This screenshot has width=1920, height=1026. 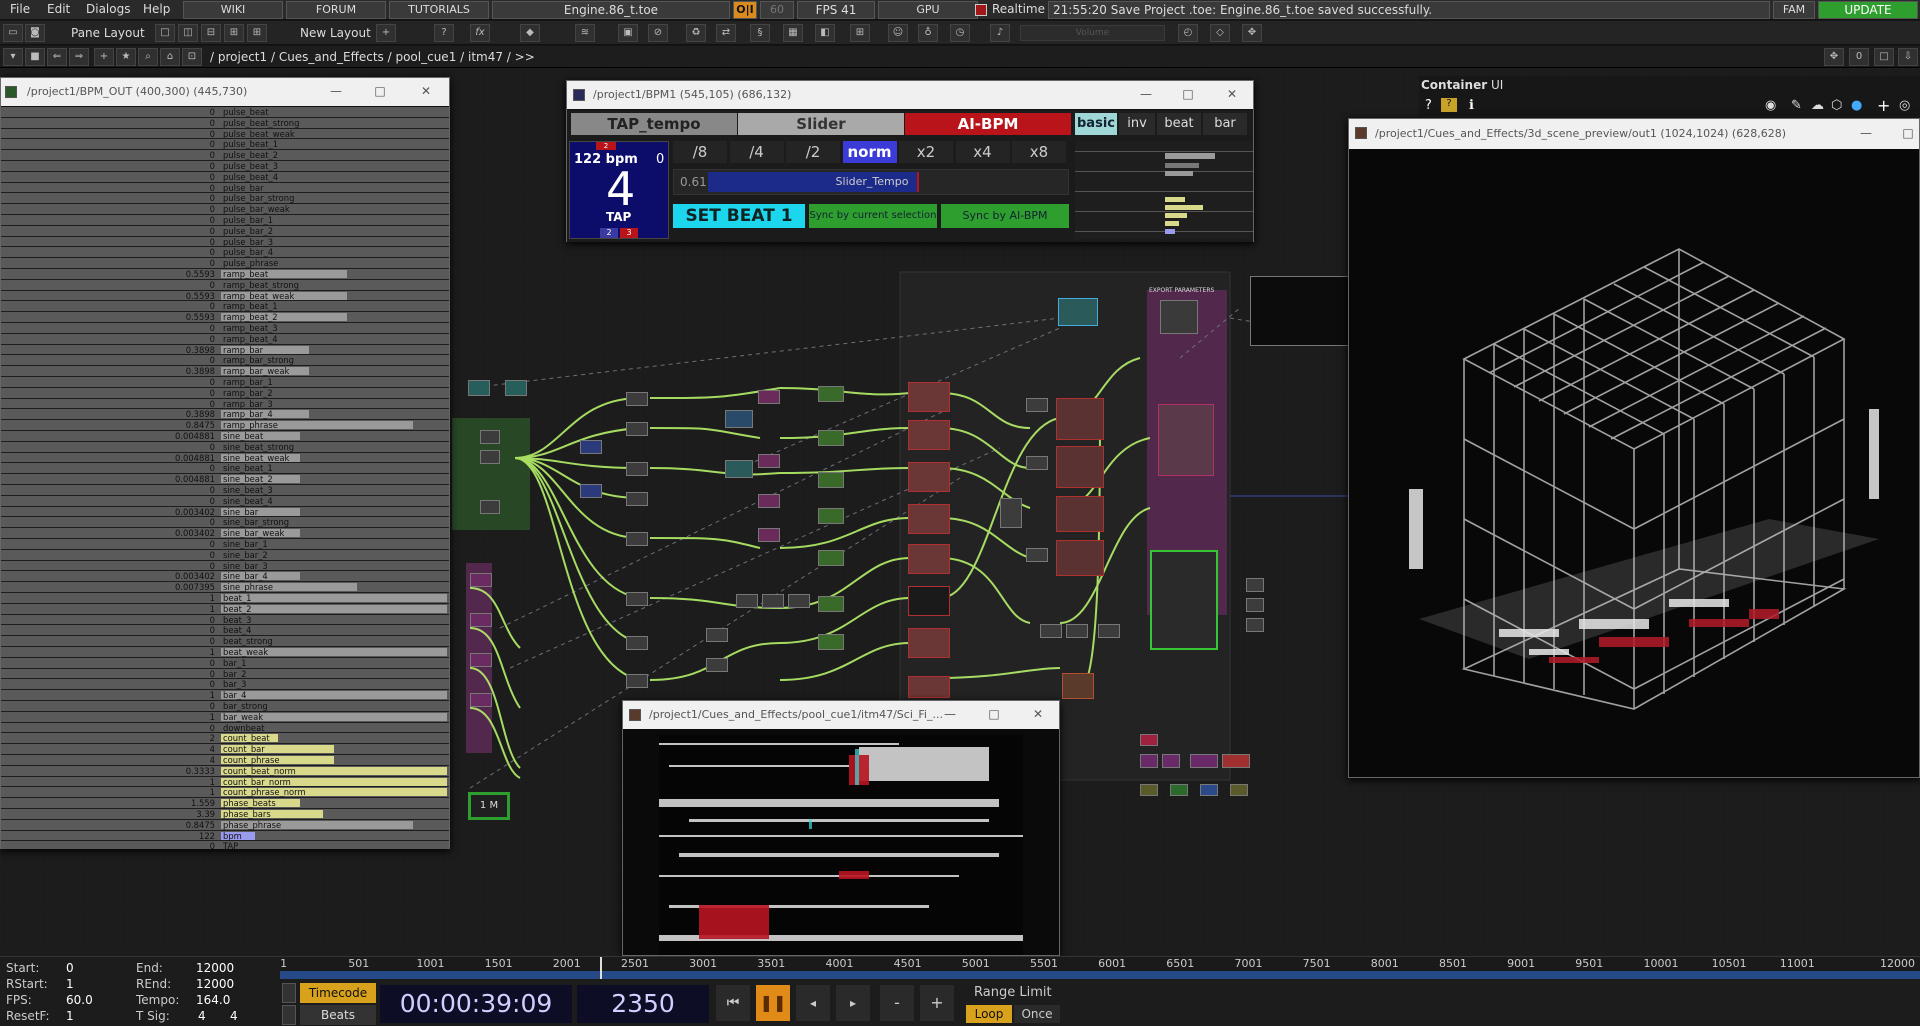 What do you see at coordinates (225, 253) in the screenshot?
I see `channel-row: 0 pulse_bar_4` at bounding box center [225, 253].